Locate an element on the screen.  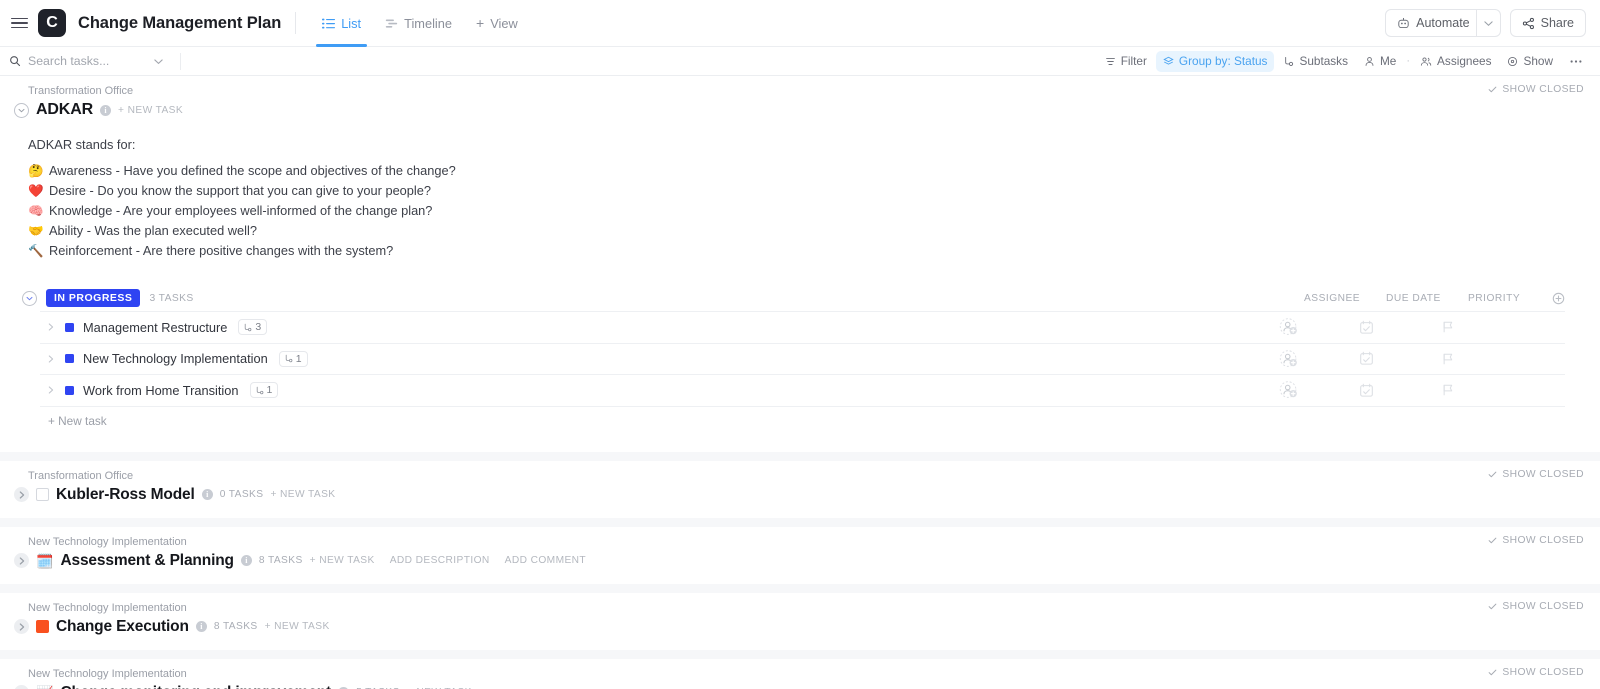
task-name: Management Restructure is located at coordinates (155, 327).